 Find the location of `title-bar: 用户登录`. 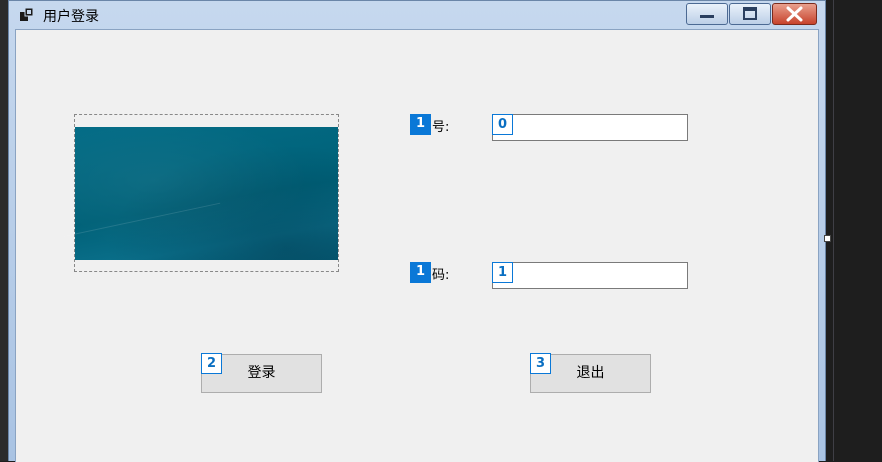

title-bar: 用户登录 is located at coordinates (417, 15).